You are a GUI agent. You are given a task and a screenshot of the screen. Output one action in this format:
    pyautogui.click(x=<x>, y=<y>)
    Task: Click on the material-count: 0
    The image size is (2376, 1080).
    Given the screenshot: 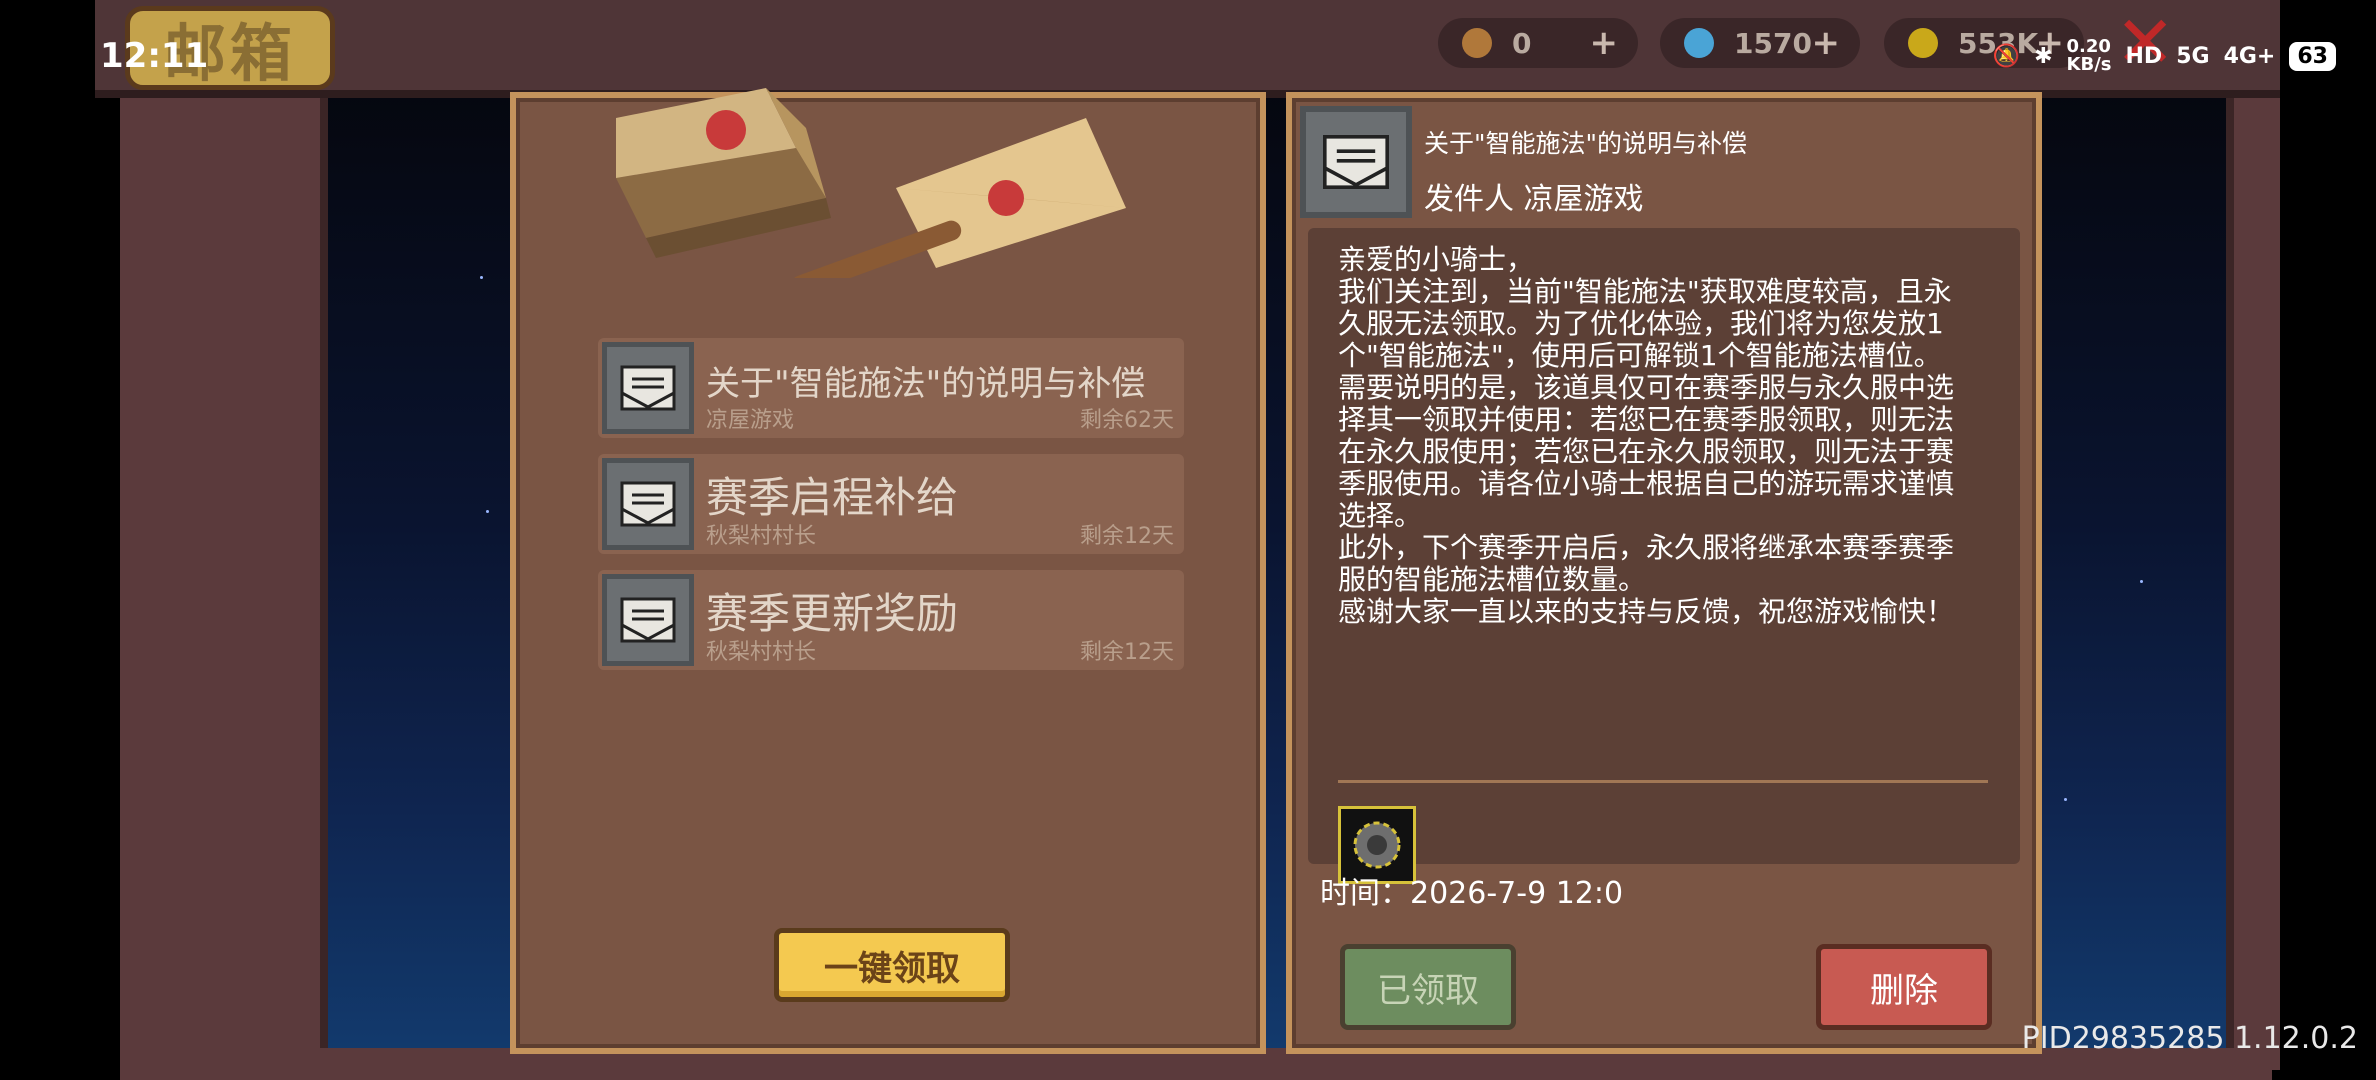 What is the action you would take?
    pyautogui.click(x=1522, y=43)
    